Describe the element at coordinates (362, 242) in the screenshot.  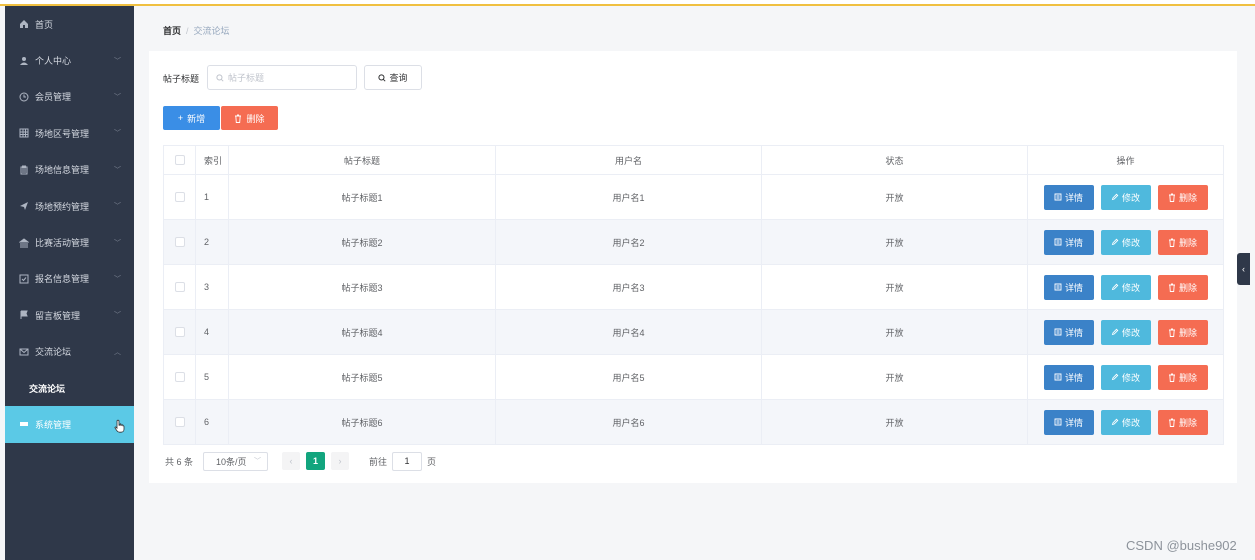
I see `row-title: 帖子标题2` at that location.